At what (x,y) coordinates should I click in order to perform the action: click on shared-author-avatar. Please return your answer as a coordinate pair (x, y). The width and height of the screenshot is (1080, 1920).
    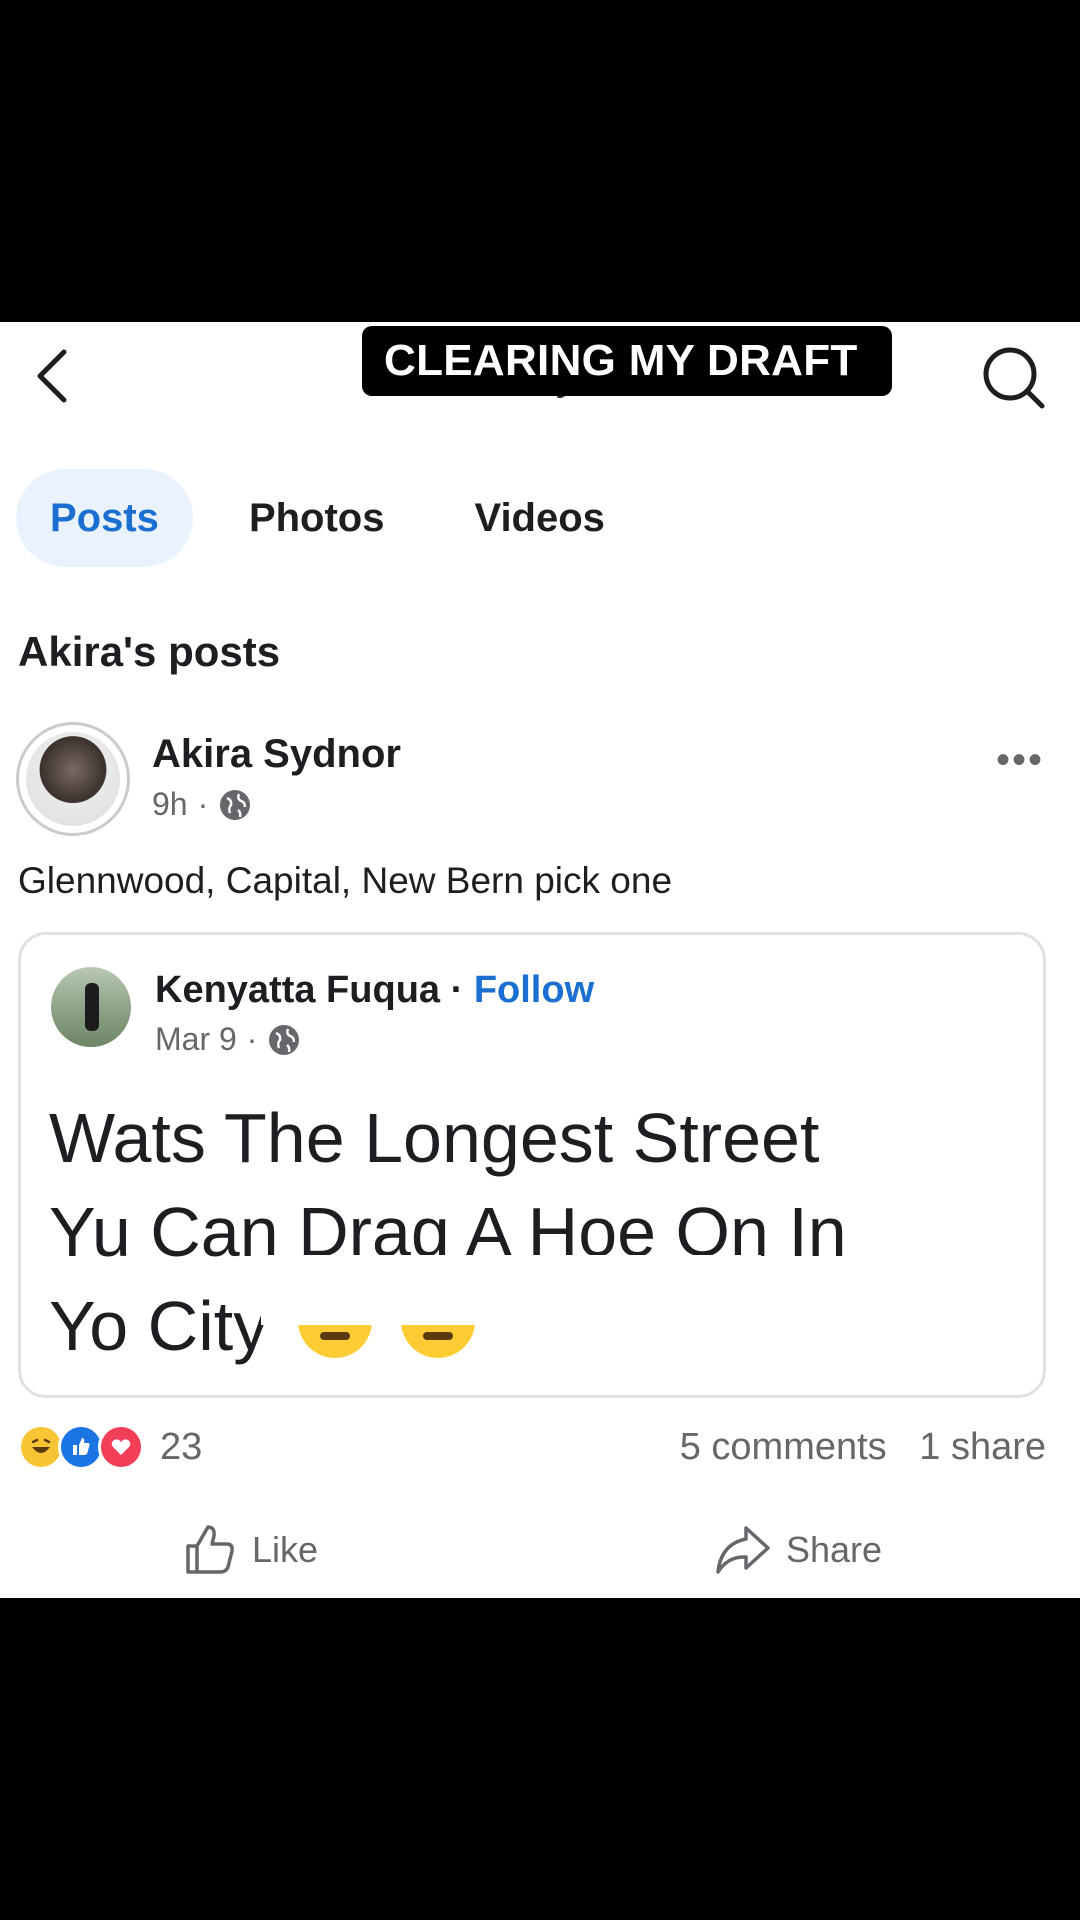
    Looking at the image, I should click on (91, 1007).